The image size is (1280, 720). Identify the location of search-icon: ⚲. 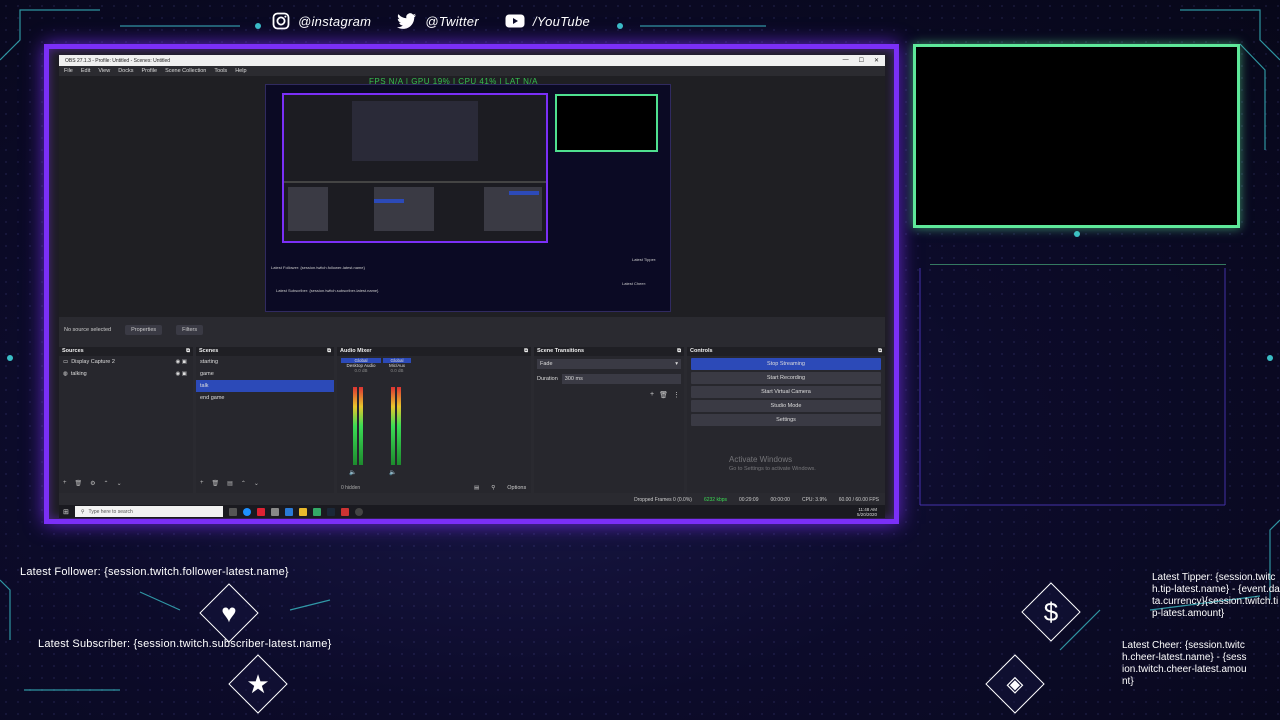
(82, 511).